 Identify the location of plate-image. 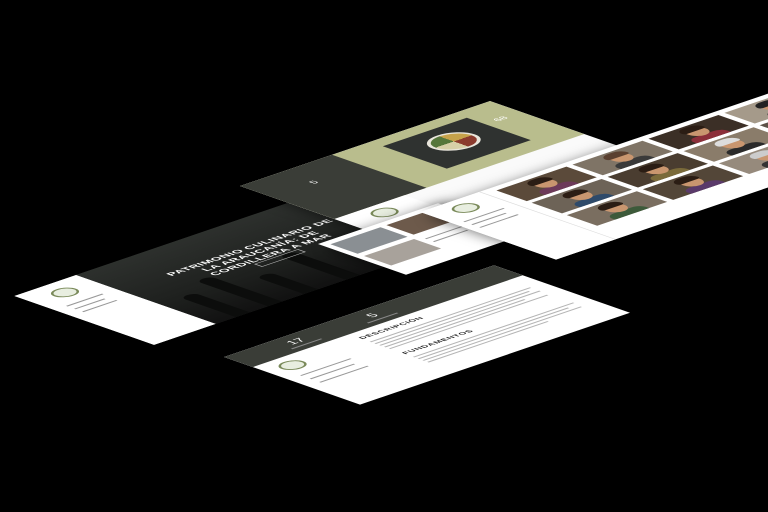
(454, 141).